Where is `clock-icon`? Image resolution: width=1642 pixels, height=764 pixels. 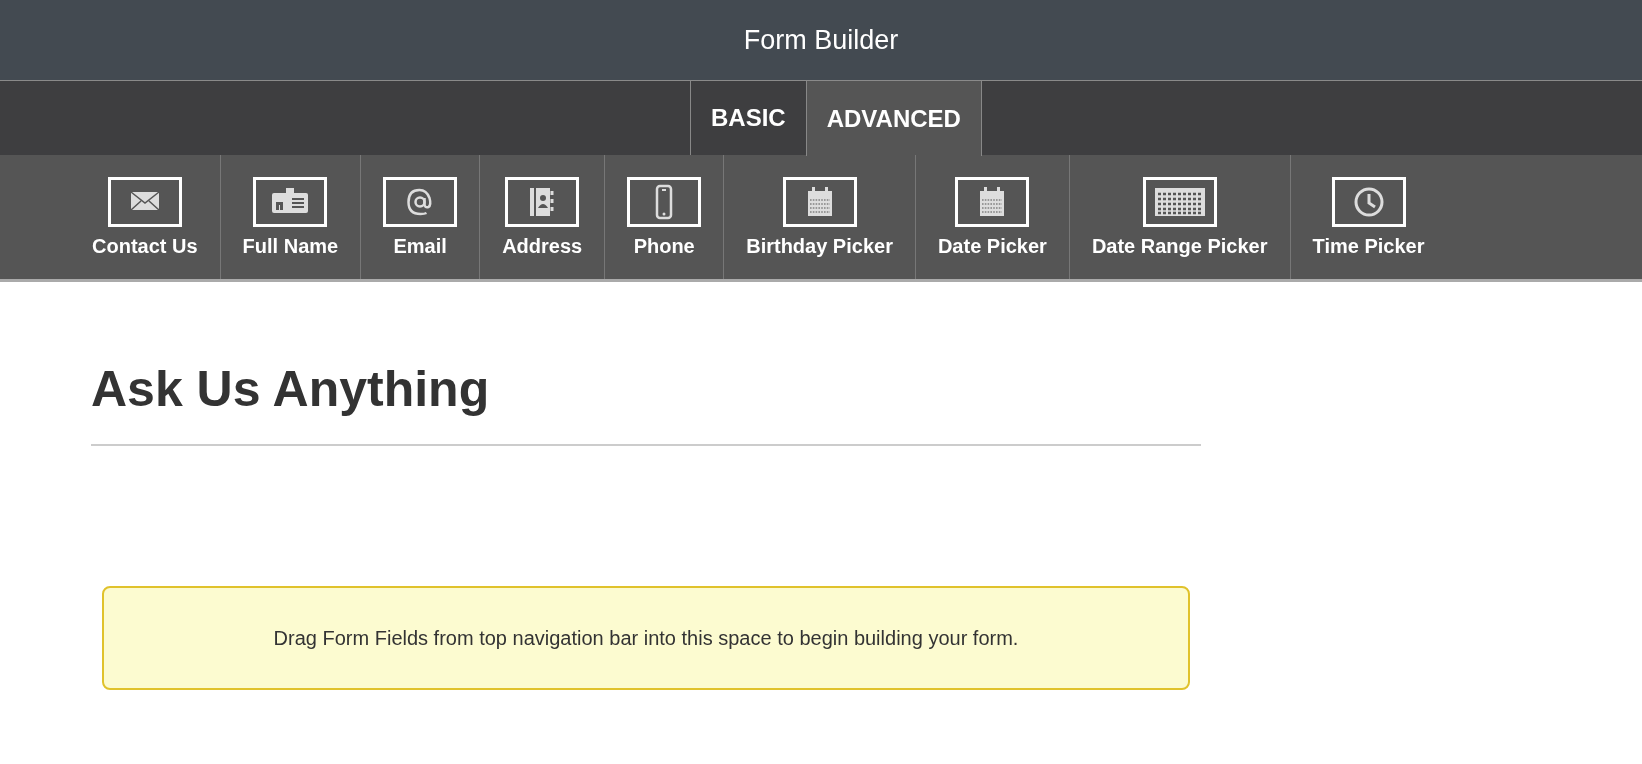 clock-icon is located at coordinates (1368, 201).